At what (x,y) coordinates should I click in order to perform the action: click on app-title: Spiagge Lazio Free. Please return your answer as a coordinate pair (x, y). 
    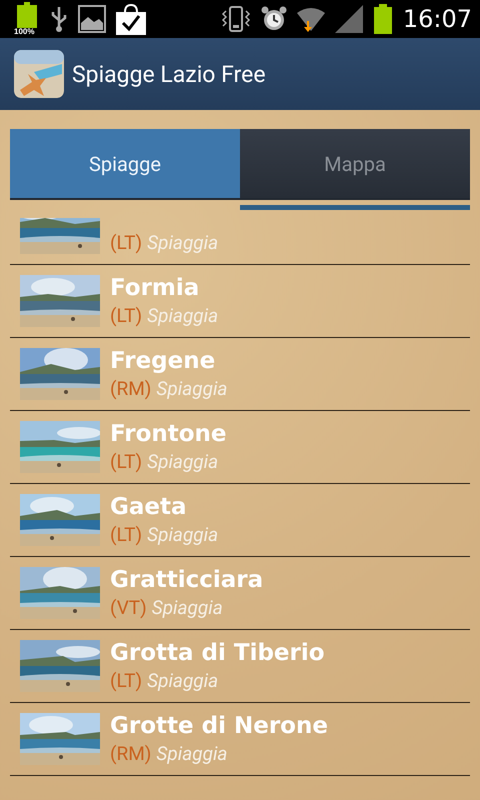
    Looking at the image, I should click on (169, 74).